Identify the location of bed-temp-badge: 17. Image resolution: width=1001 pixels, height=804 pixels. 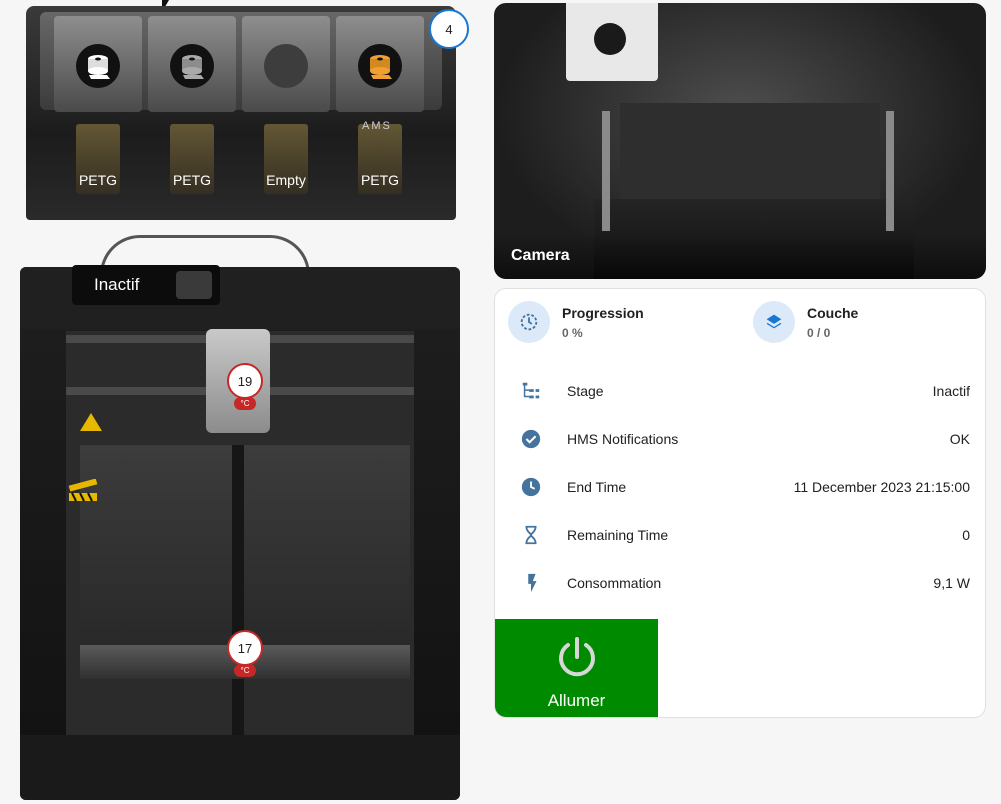
(245, 648).